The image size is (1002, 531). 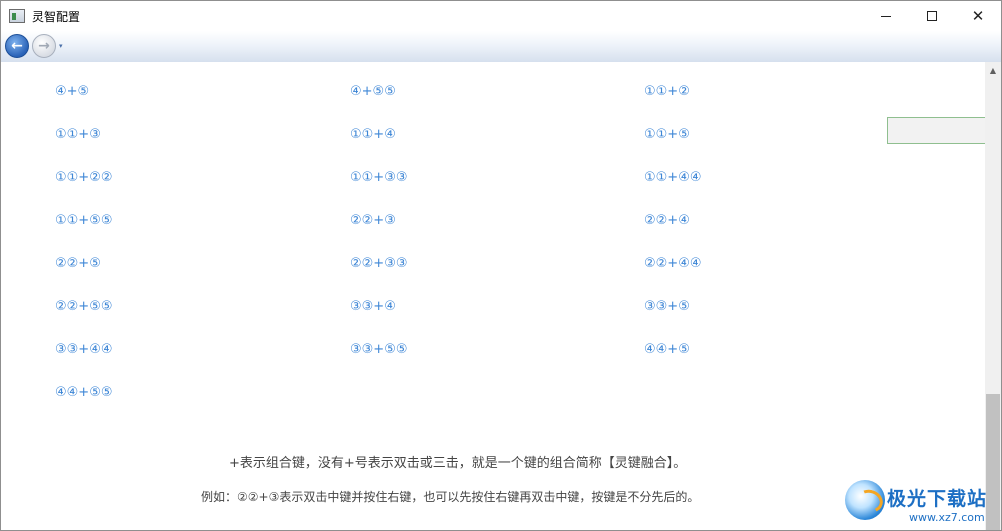 I want to click on combo-link: ②②+④, so click(x=667, y=220).